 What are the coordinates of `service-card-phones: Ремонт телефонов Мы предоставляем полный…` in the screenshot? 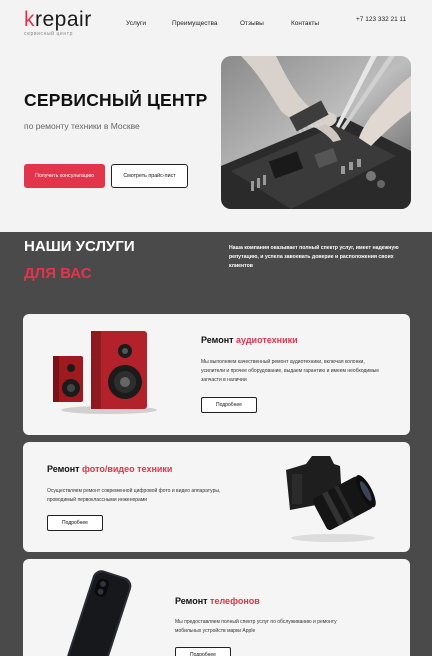 It's located at (216, 607).